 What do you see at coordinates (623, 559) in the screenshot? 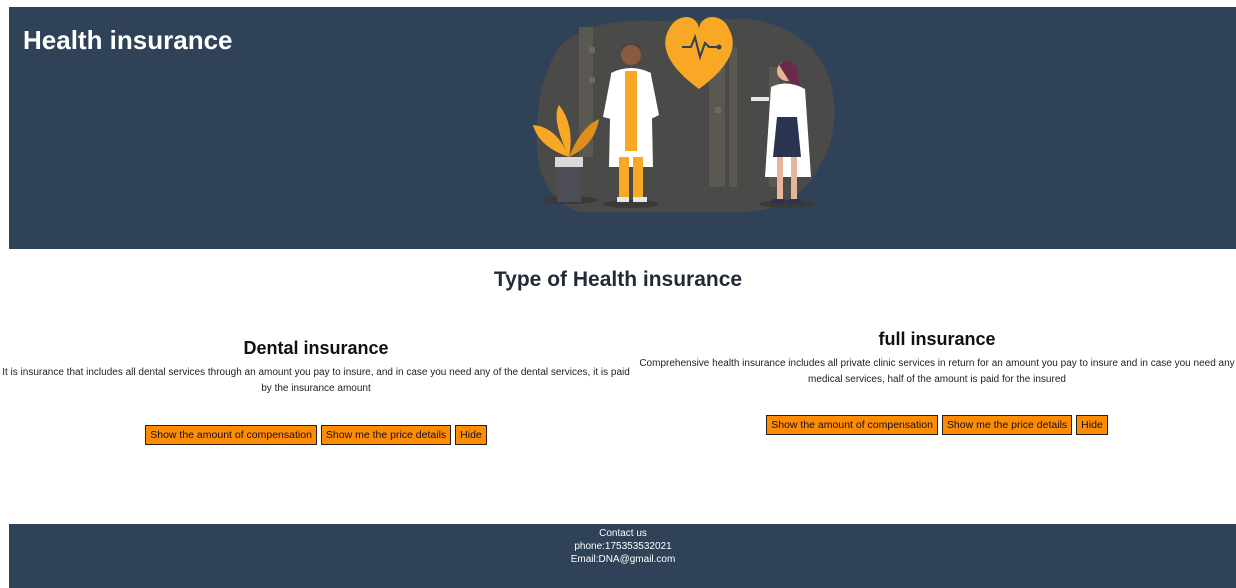
I see `contact-email: Email:DNA@gmail.com` at bounding box center [623, 559].